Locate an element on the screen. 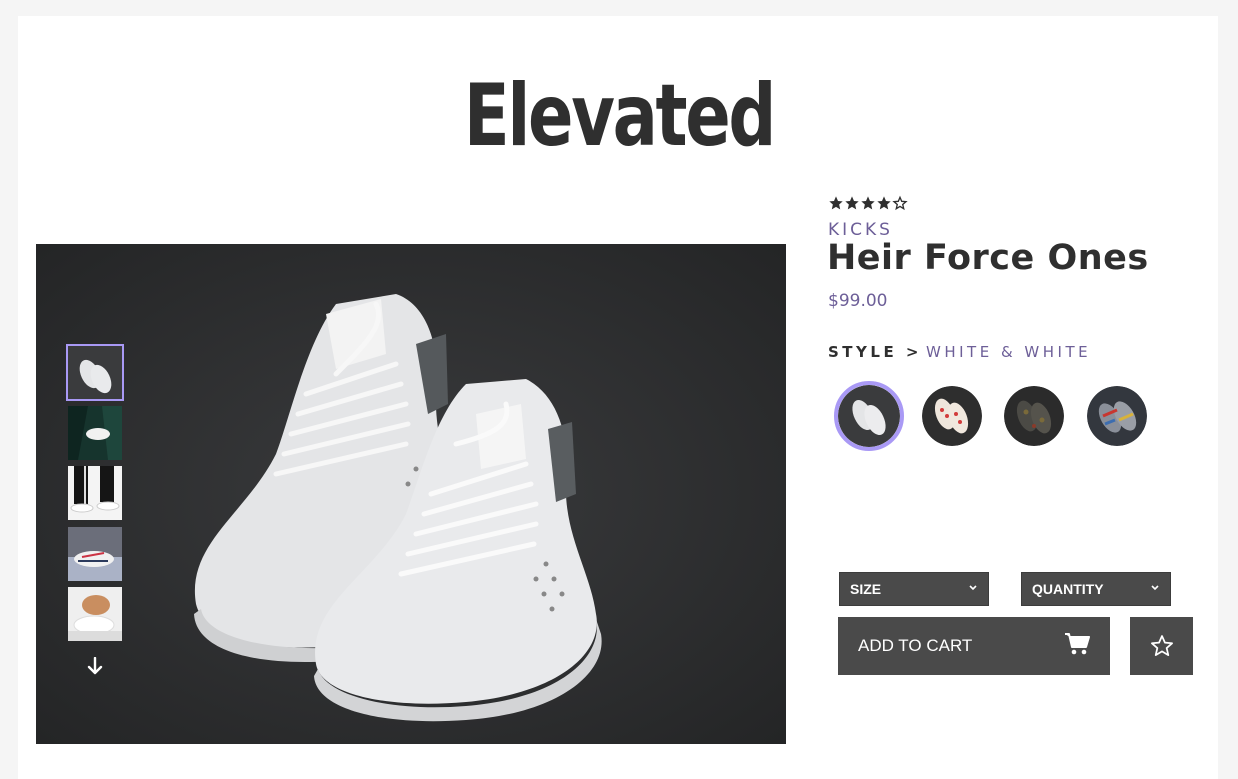 The image size is (1238, 779). product-title: Heir Force Ones is located at coordinates (988, 258).